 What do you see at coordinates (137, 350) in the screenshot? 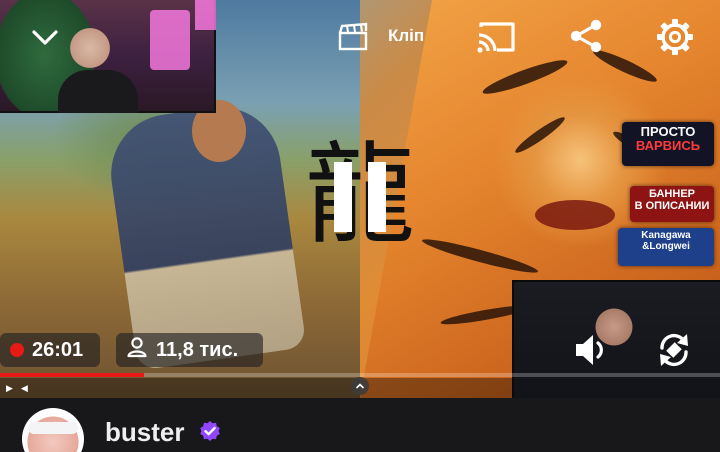
I see `viewer-icon` at bounding box center [137, 350].